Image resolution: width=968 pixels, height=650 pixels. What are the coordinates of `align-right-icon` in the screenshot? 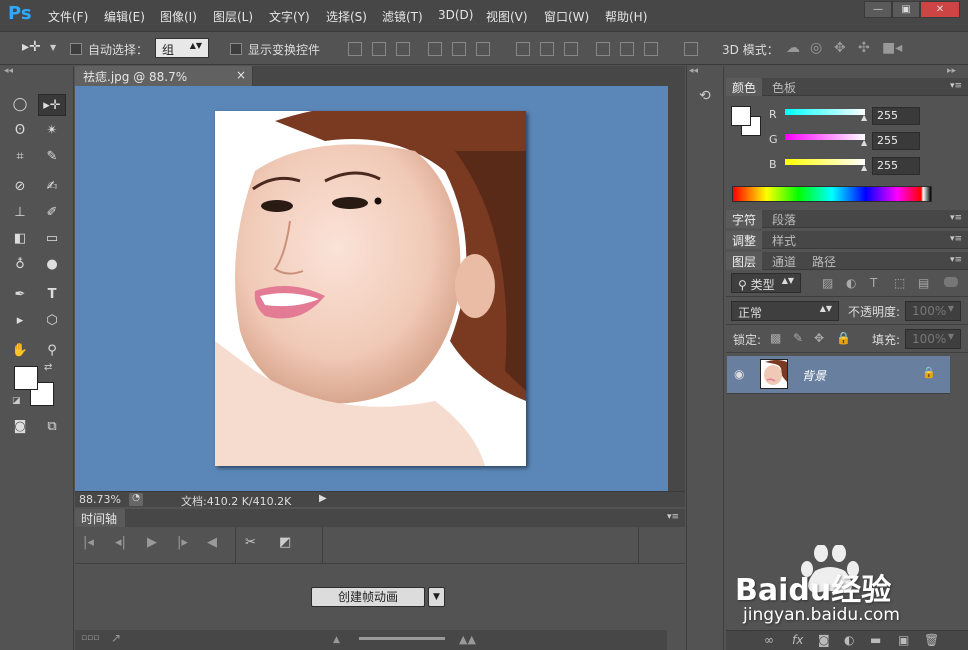 It's located at (483, 49).